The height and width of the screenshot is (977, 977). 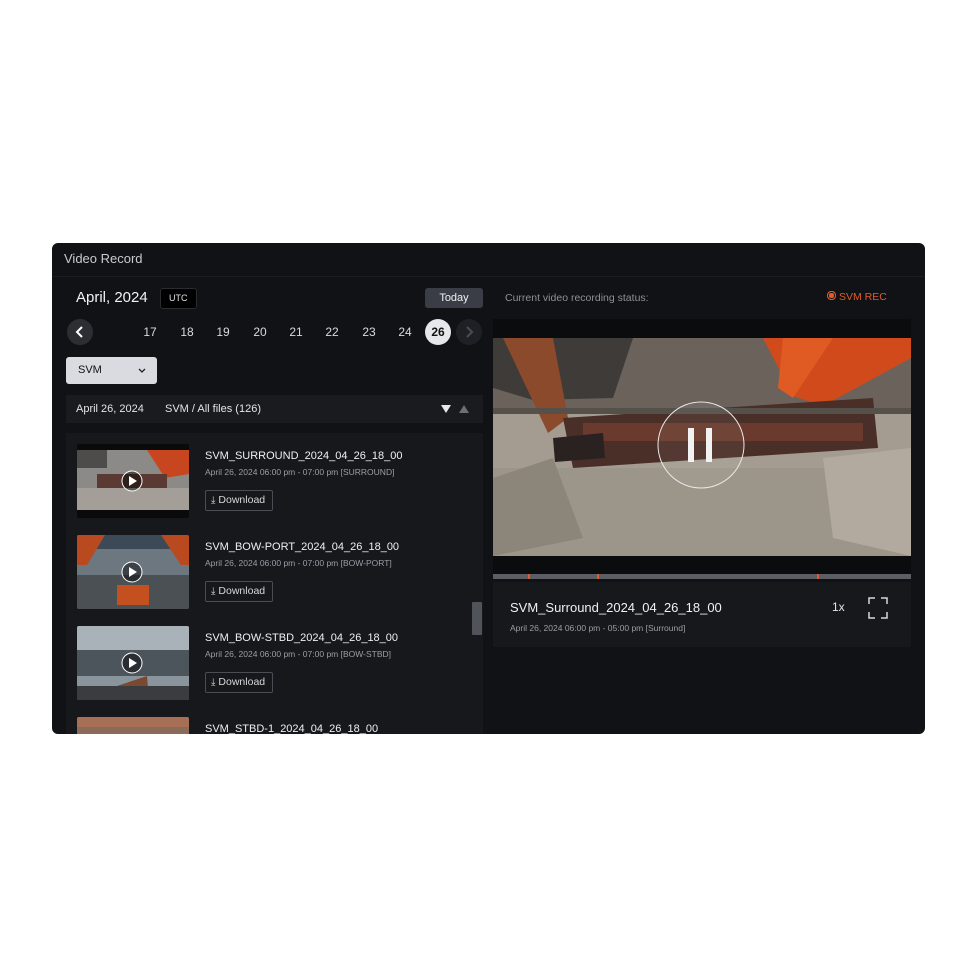 What do you see at coordinates (369, 332) in the screenshot?
I see `day-23: 23` at bounding box center [369, 332].